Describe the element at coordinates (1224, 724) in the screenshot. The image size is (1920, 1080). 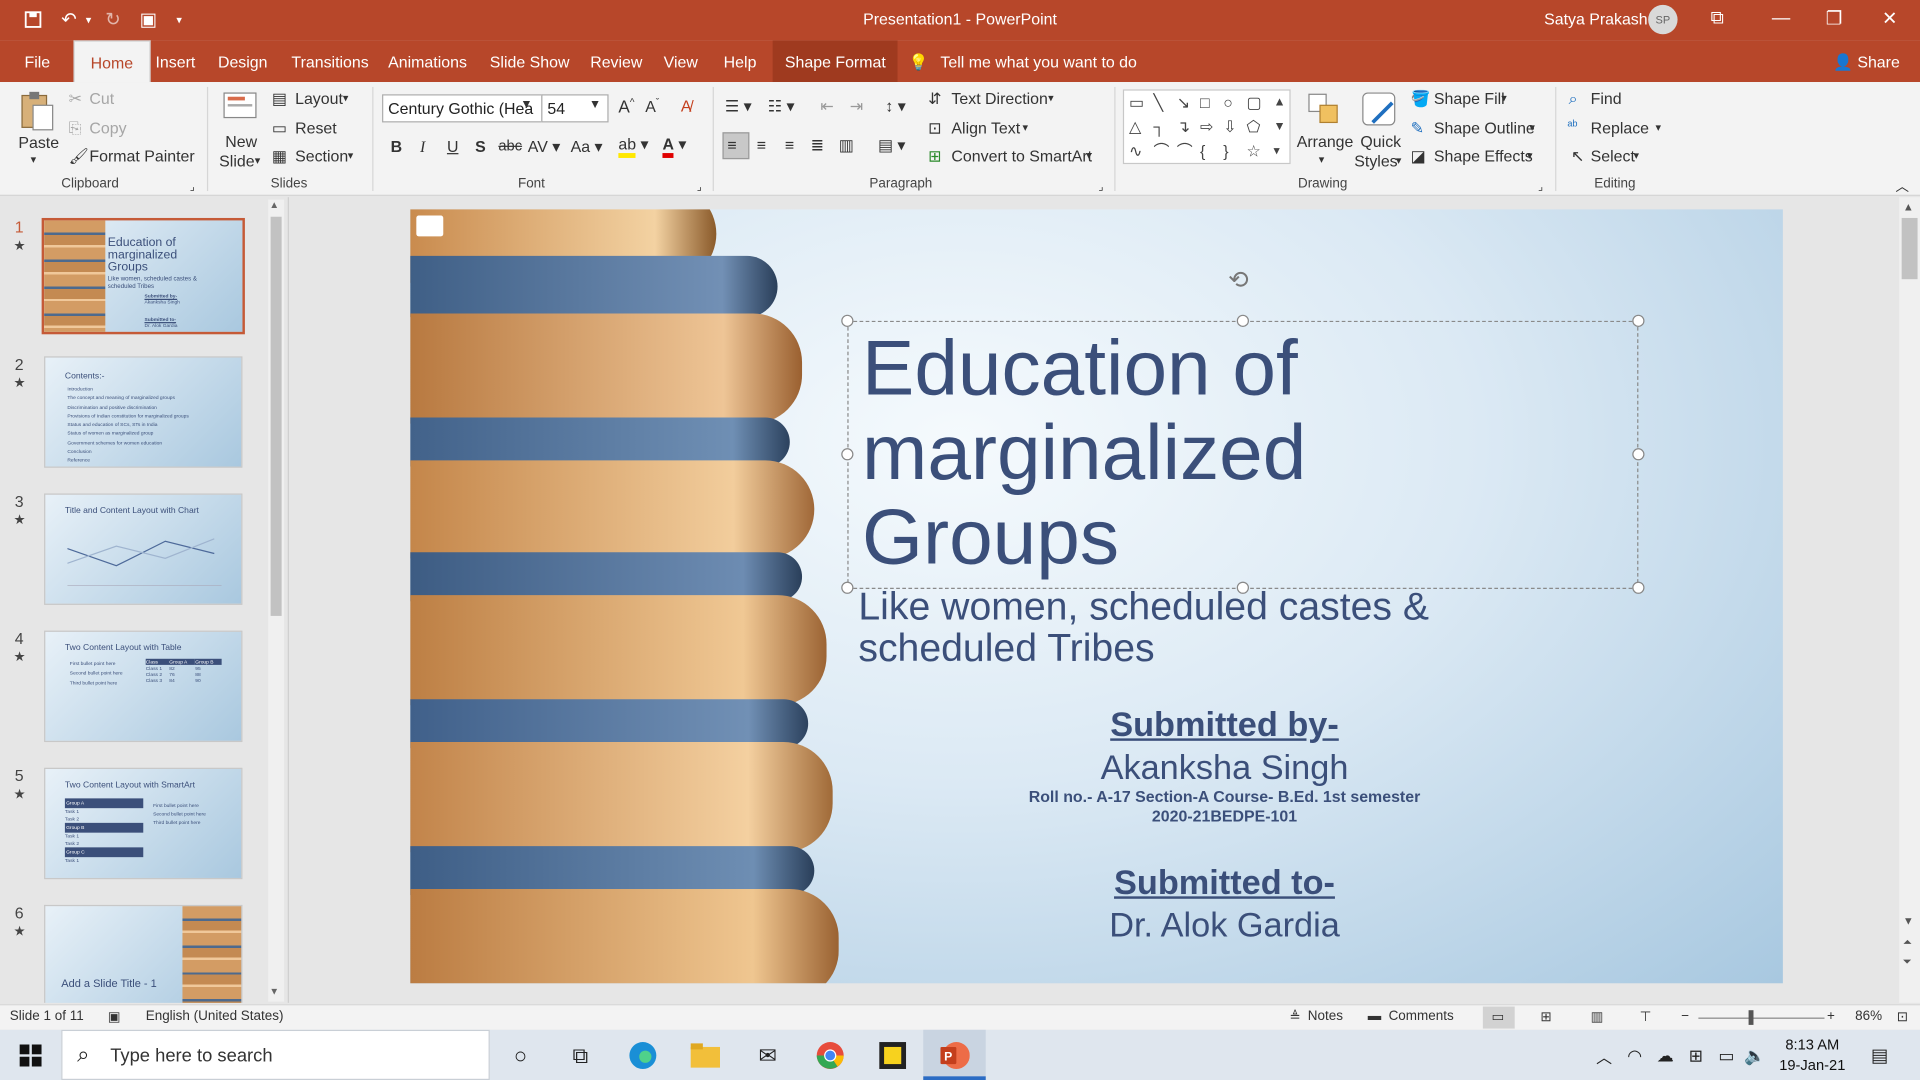
I see `submitted-by-heading: Submitted by-` at that location.